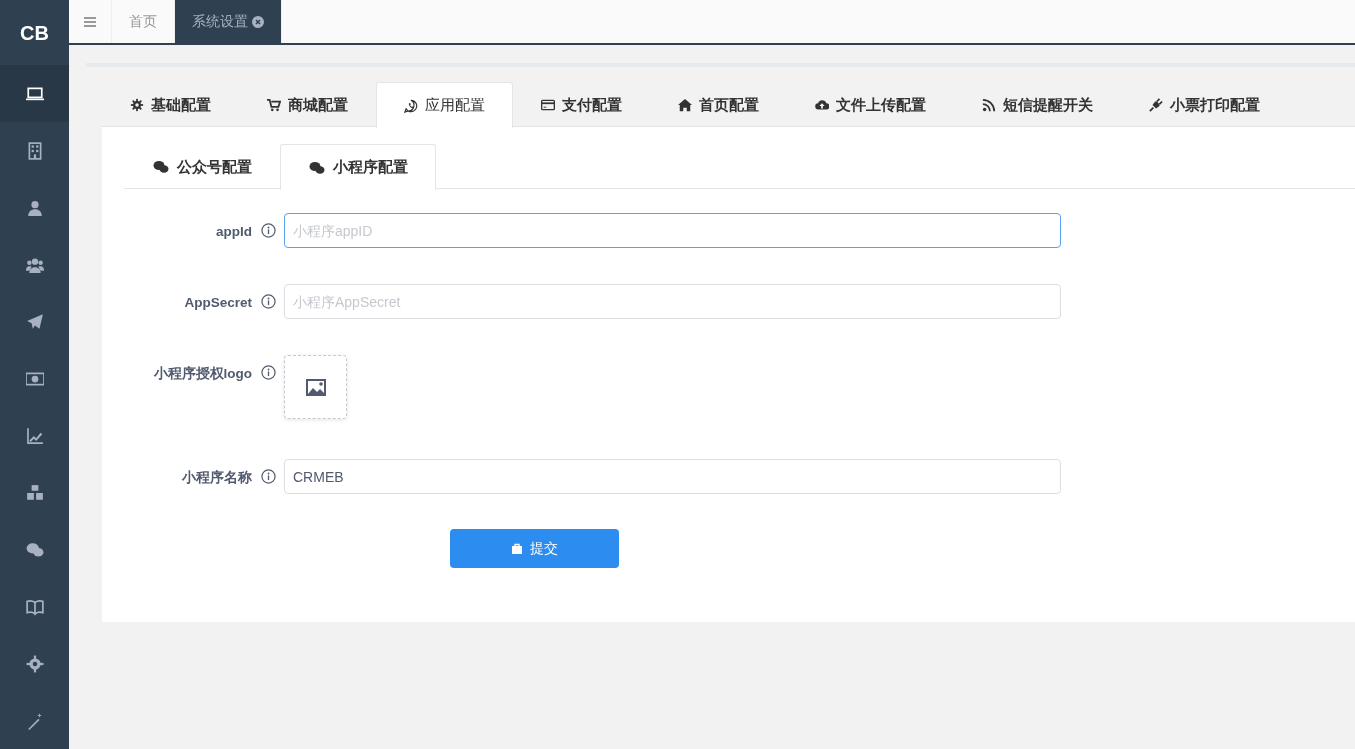 This screenshot has height=749, width=1355. What do you see at coordinates (718, 104) in the screenshot?
I see `config-tab: 首页配置` at bounding box center [718, 104].